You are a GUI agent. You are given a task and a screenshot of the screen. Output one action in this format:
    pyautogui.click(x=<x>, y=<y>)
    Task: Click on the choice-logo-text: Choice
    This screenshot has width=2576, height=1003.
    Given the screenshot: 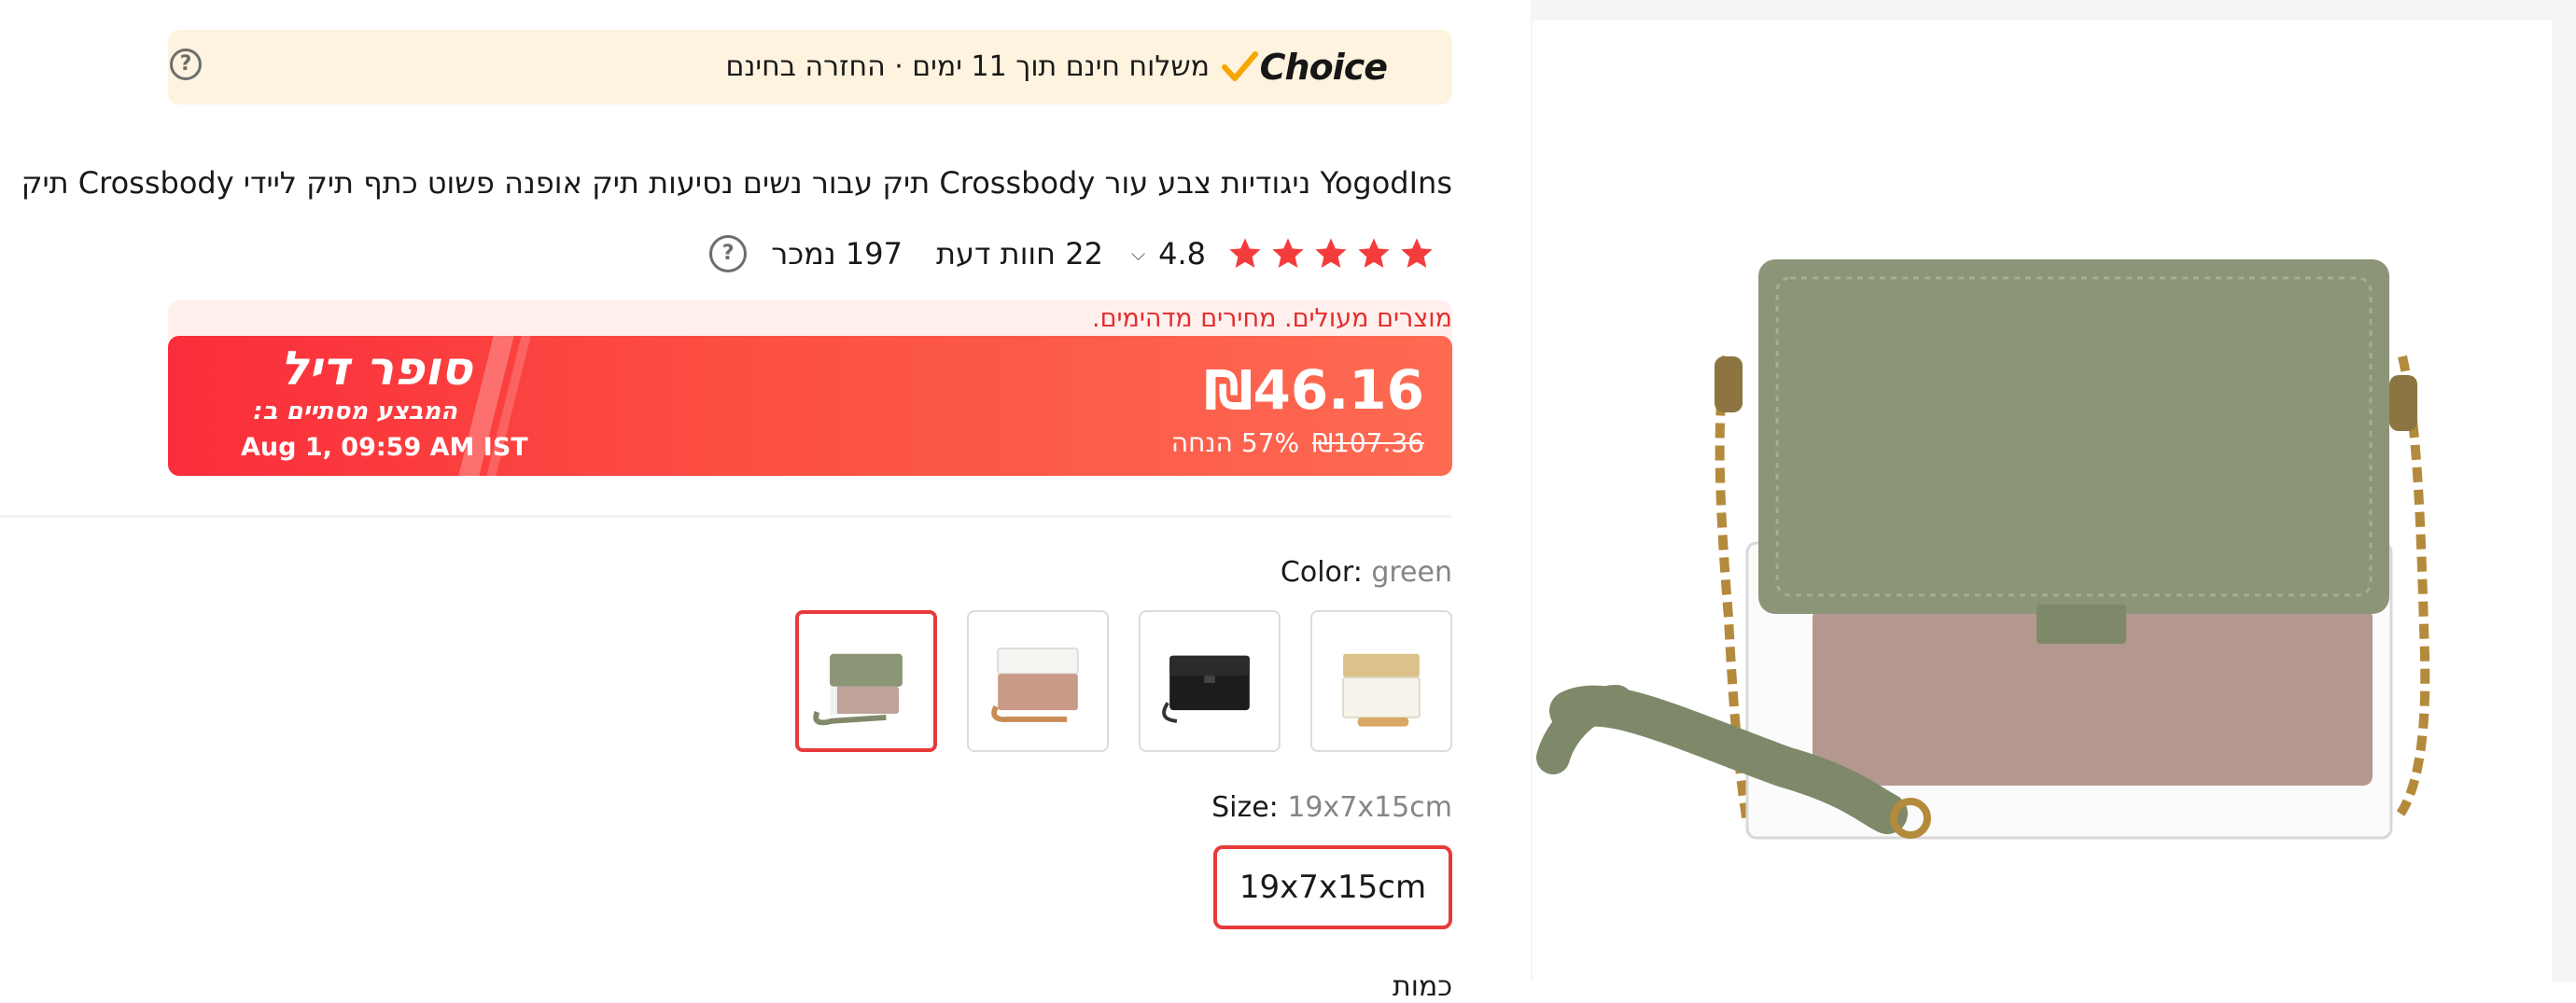 What is the action you would take?
    pyautogui.click(x=1323, y=67)
    